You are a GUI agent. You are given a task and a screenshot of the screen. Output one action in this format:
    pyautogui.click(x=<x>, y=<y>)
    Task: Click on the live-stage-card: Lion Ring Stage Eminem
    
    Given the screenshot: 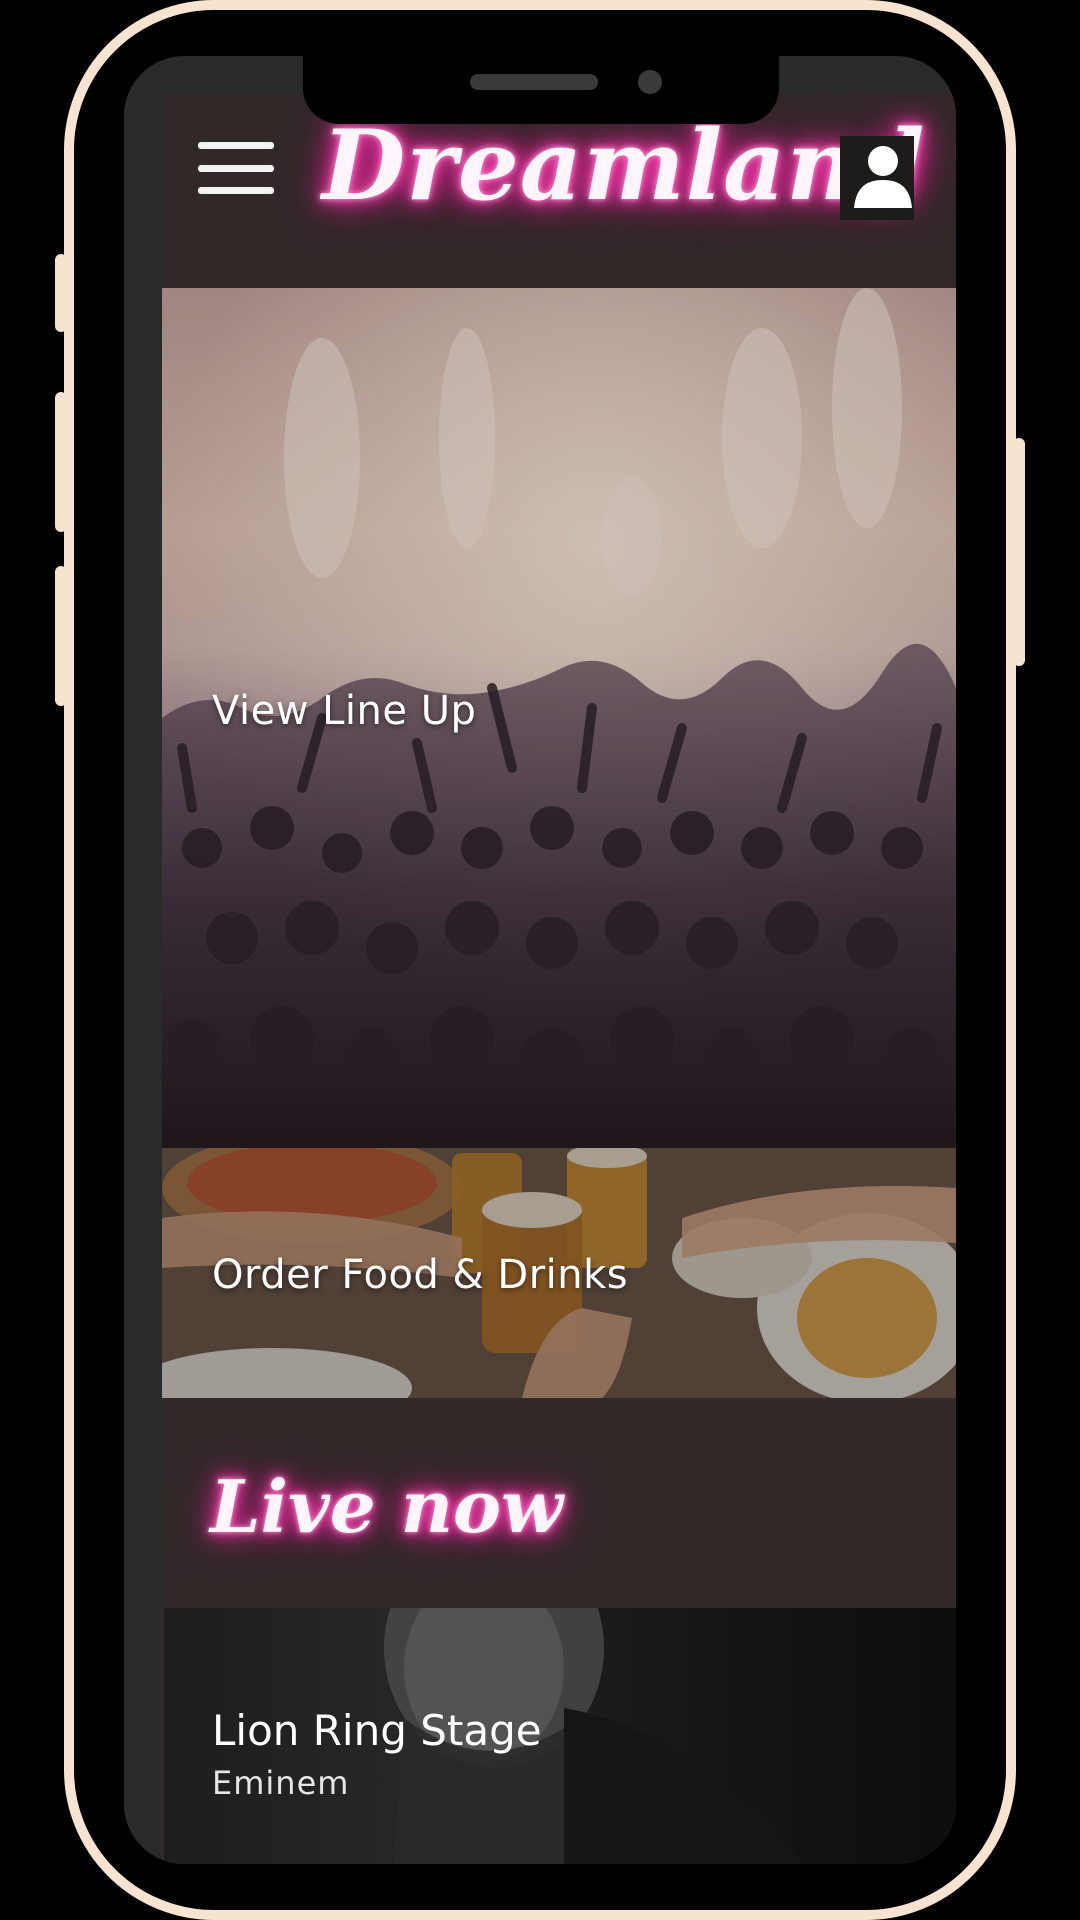 What is the action you would take?
    pyautogui.click(x=560, y=1736)
    